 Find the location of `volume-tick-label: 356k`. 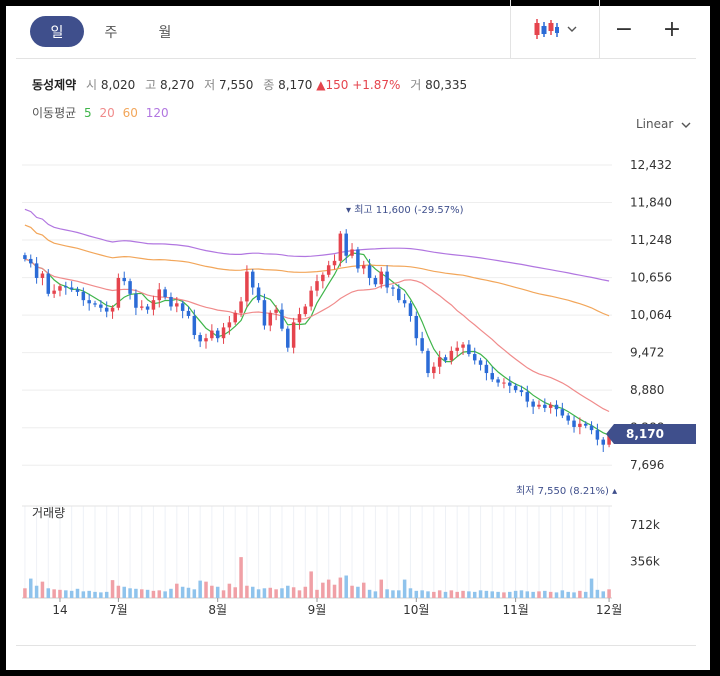

volume-tick-label: 356k is located at coordinates (645, 562).